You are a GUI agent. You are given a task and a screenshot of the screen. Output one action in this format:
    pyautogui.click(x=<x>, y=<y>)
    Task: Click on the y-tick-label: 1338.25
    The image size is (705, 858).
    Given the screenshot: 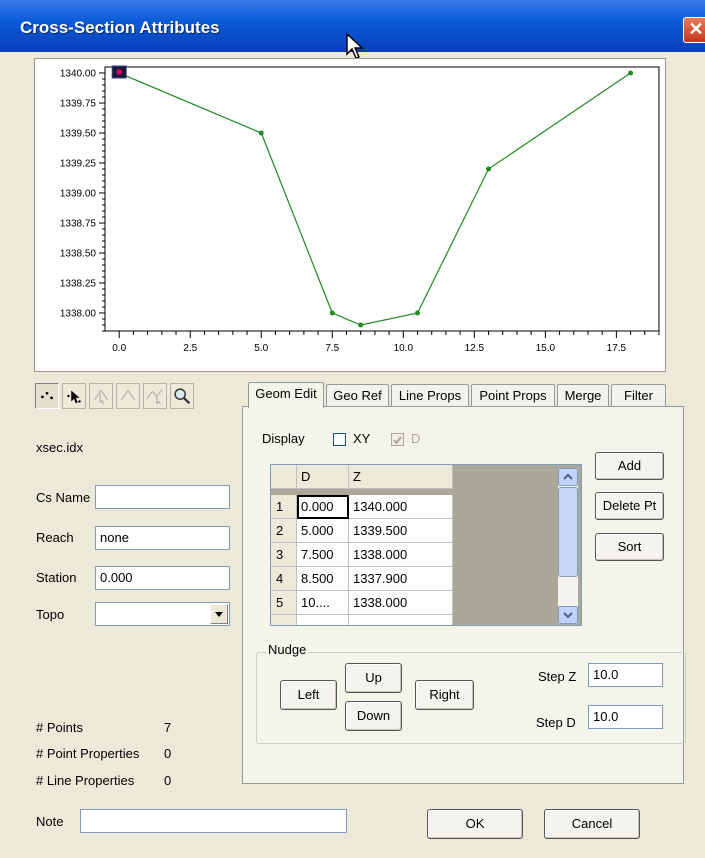 What is the action you would take?
    pyautogui.click(x=78, y=284)
    